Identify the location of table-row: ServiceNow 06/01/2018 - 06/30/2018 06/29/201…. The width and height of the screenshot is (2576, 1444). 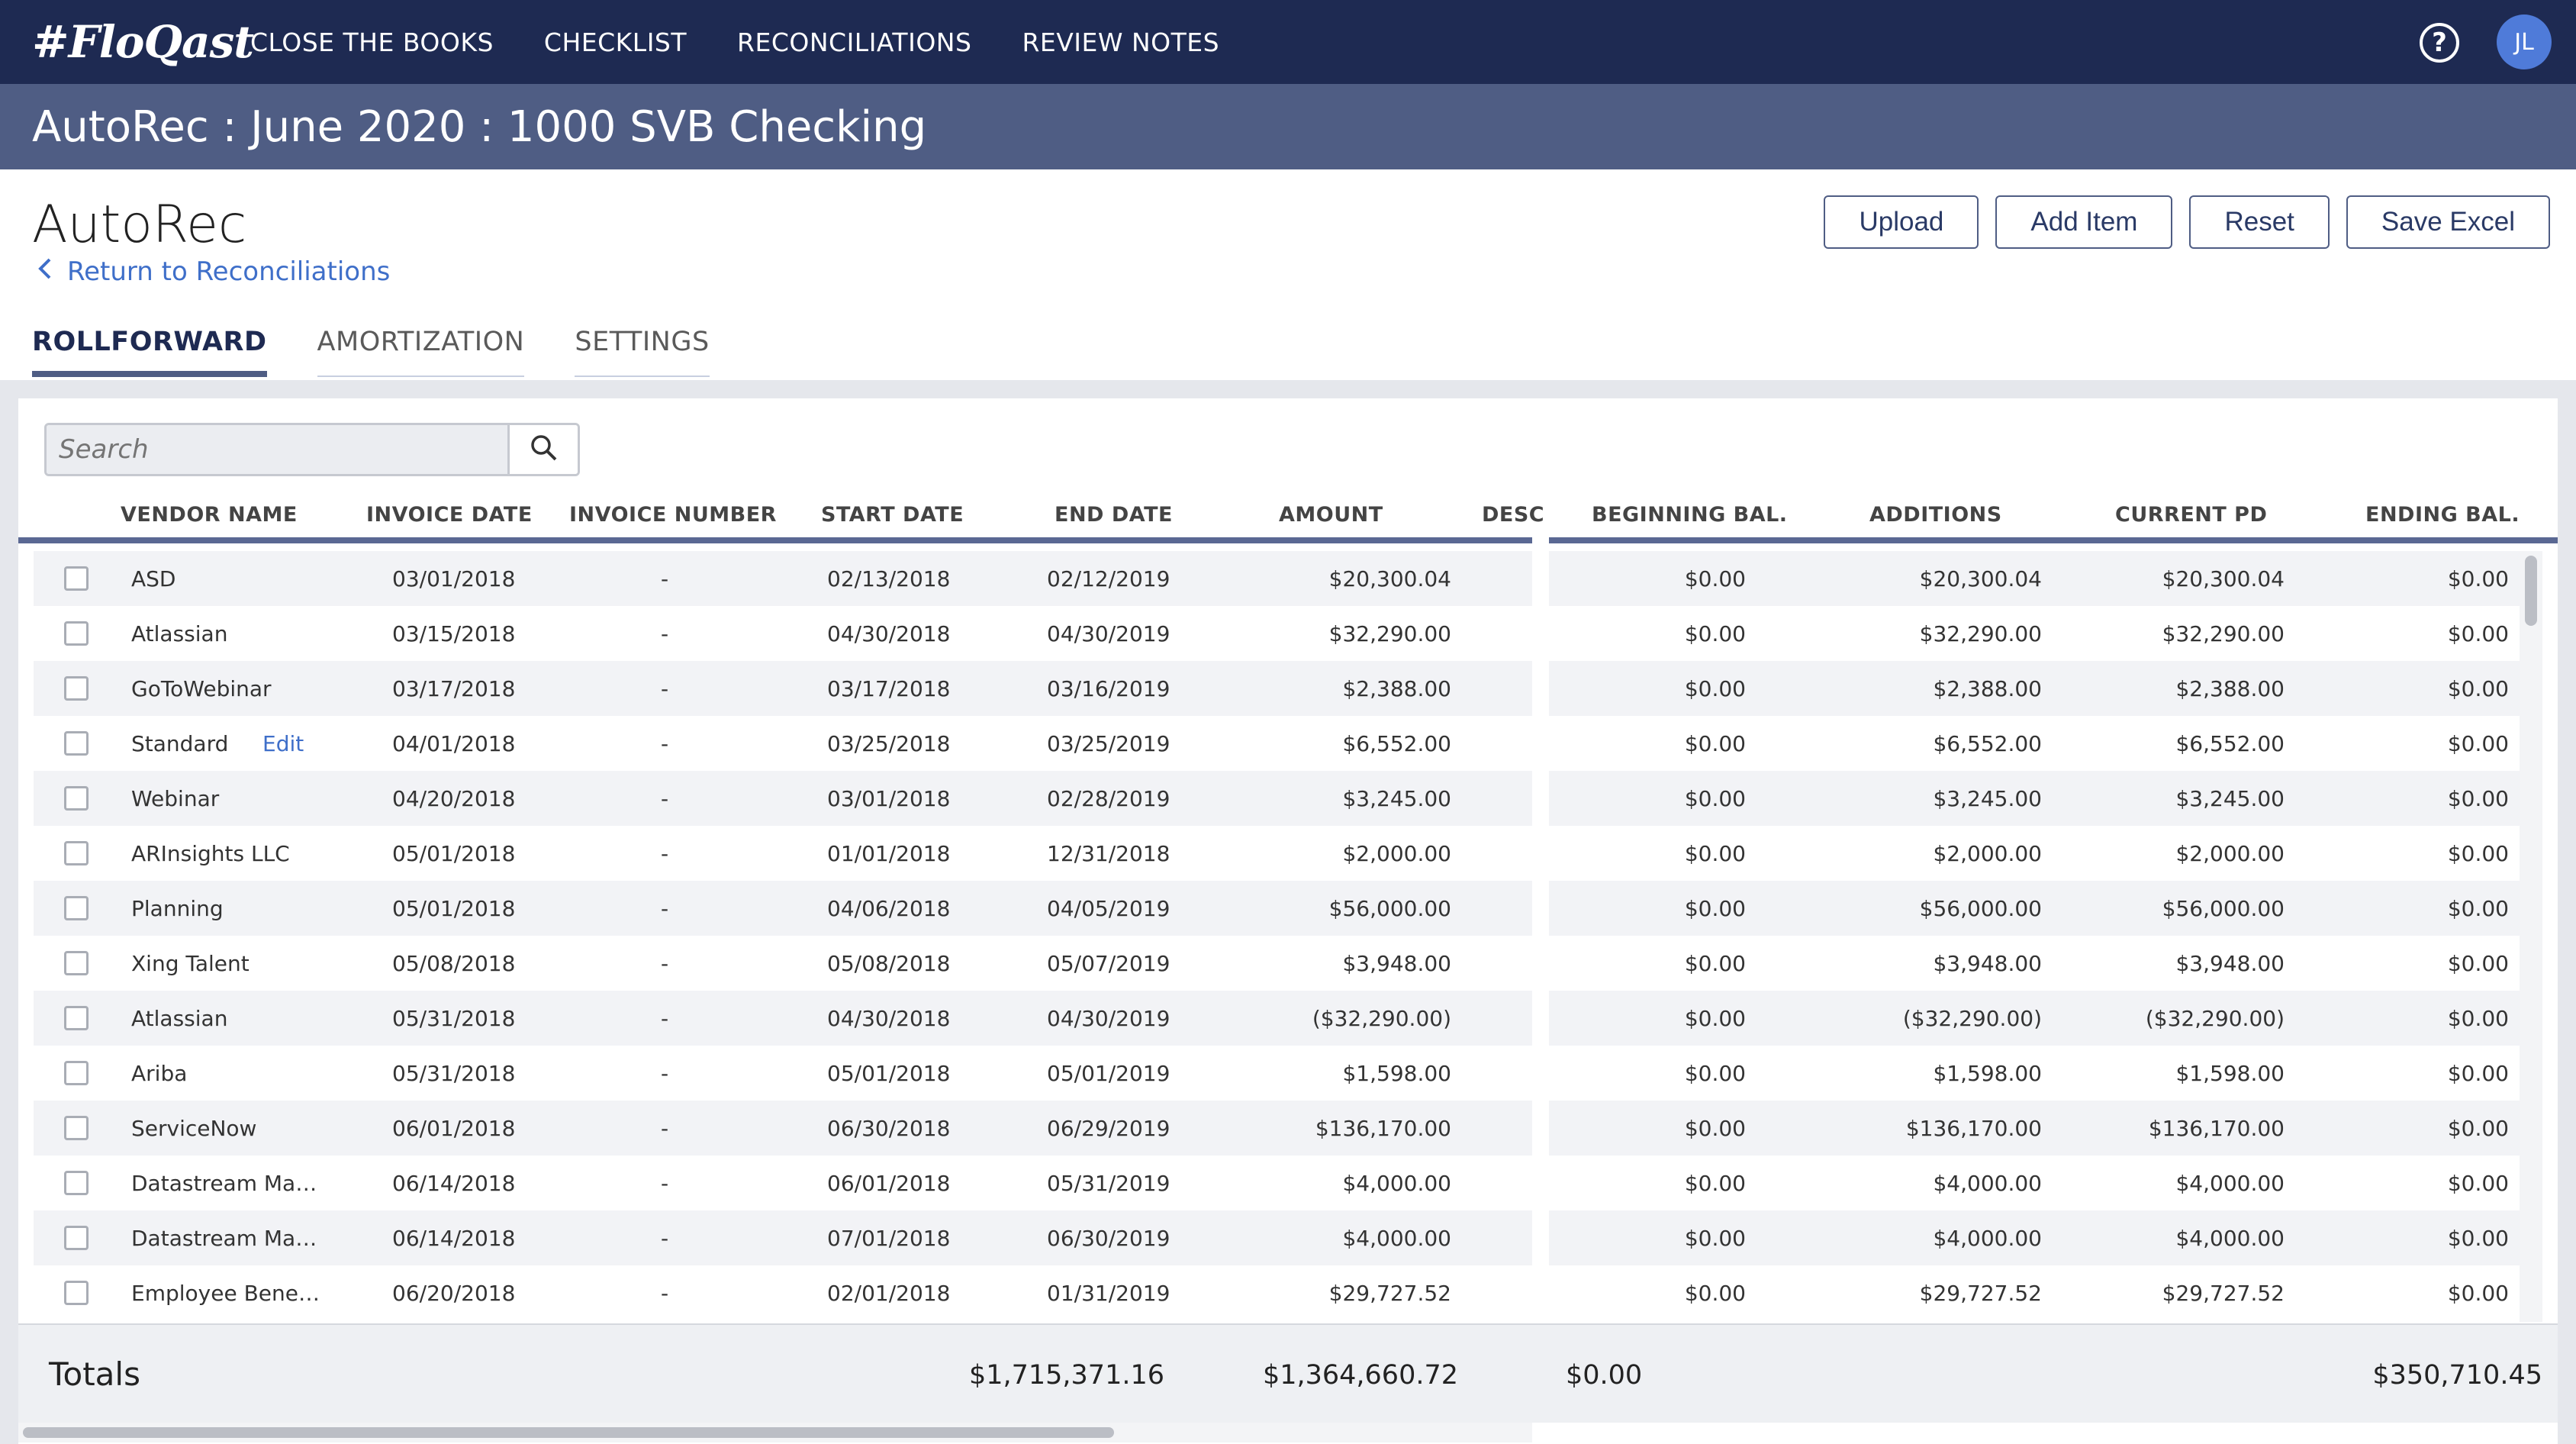
(783, 1128).